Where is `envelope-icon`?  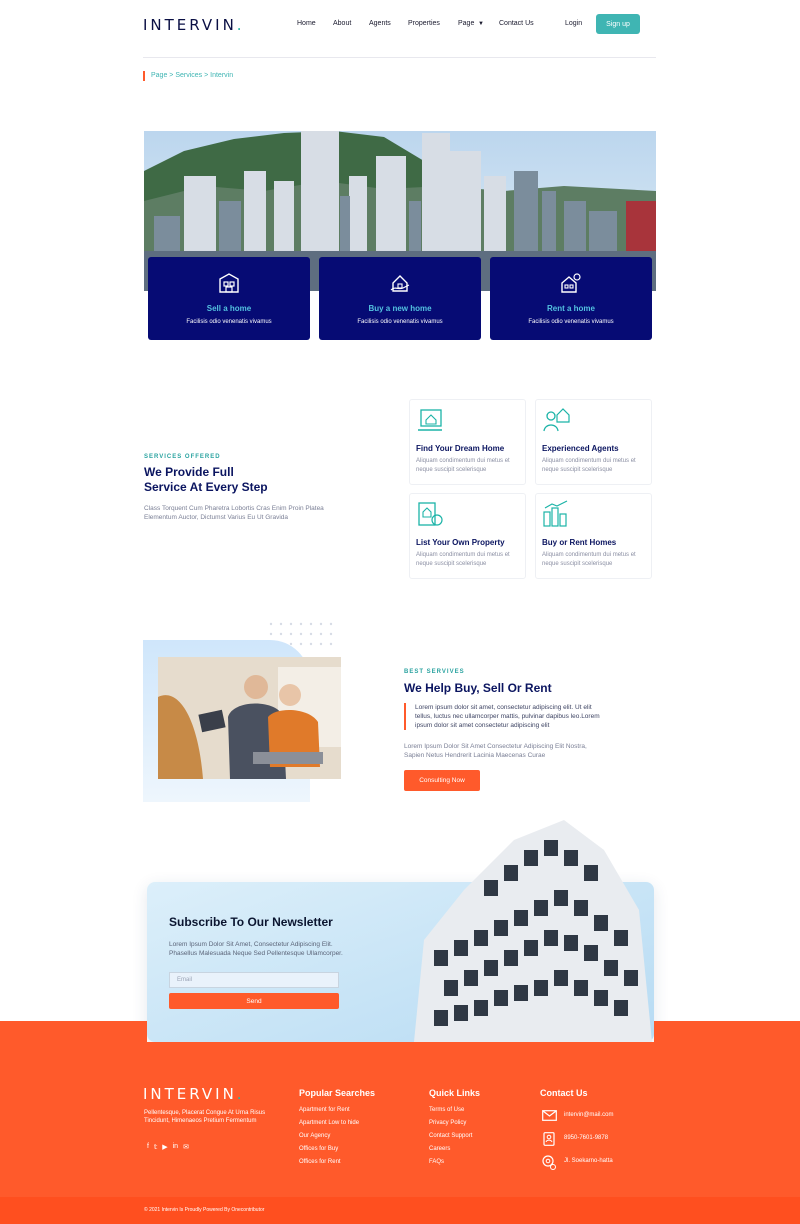
envelope-icon is located at coordinates (549, 1115).